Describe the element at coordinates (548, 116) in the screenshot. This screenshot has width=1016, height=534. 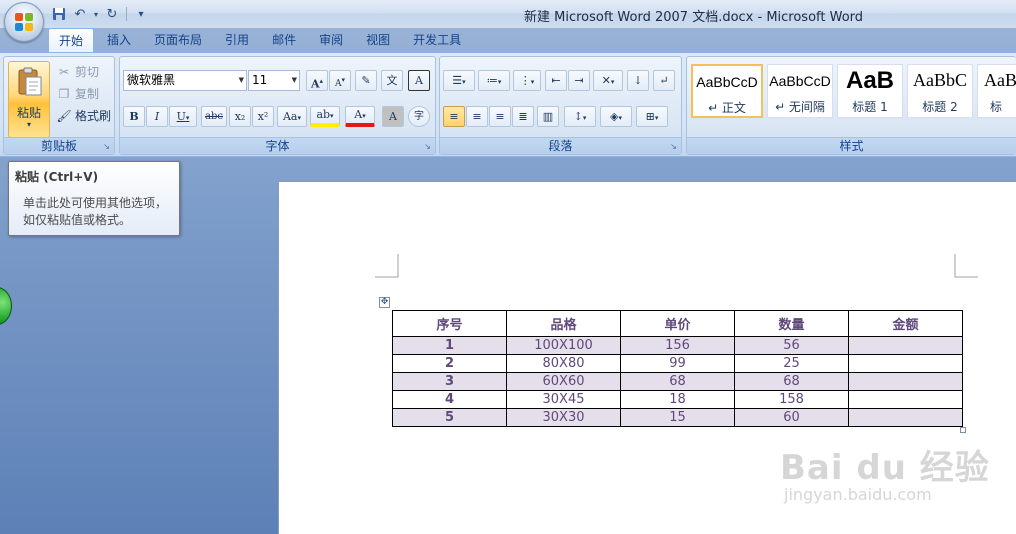
I see `distributed-button: ▥` at that location.